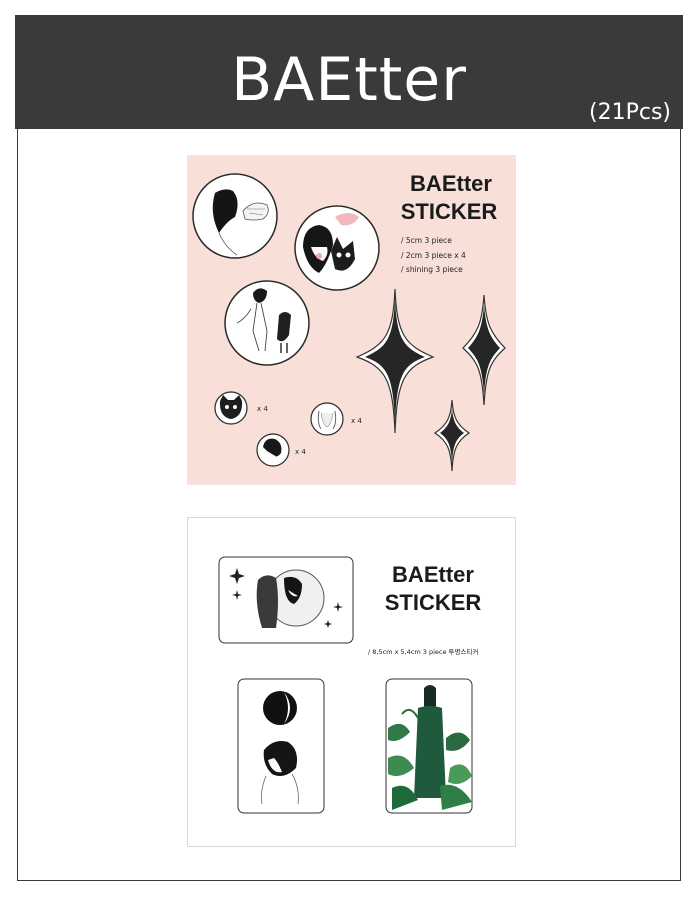  Describe the element at coordinates (300, 452) in the screenshot. I see `multiplier-girl: x 4` at that location.